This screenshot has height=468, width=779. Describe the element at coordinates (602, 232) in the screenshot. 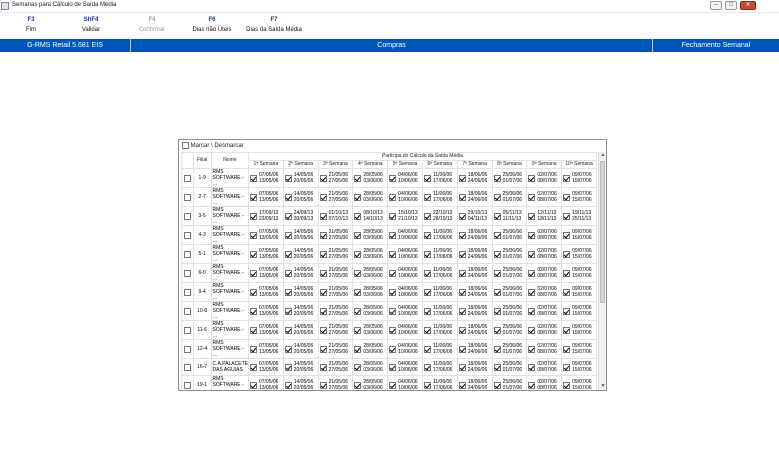

I see `scroll-thumb` at that location.